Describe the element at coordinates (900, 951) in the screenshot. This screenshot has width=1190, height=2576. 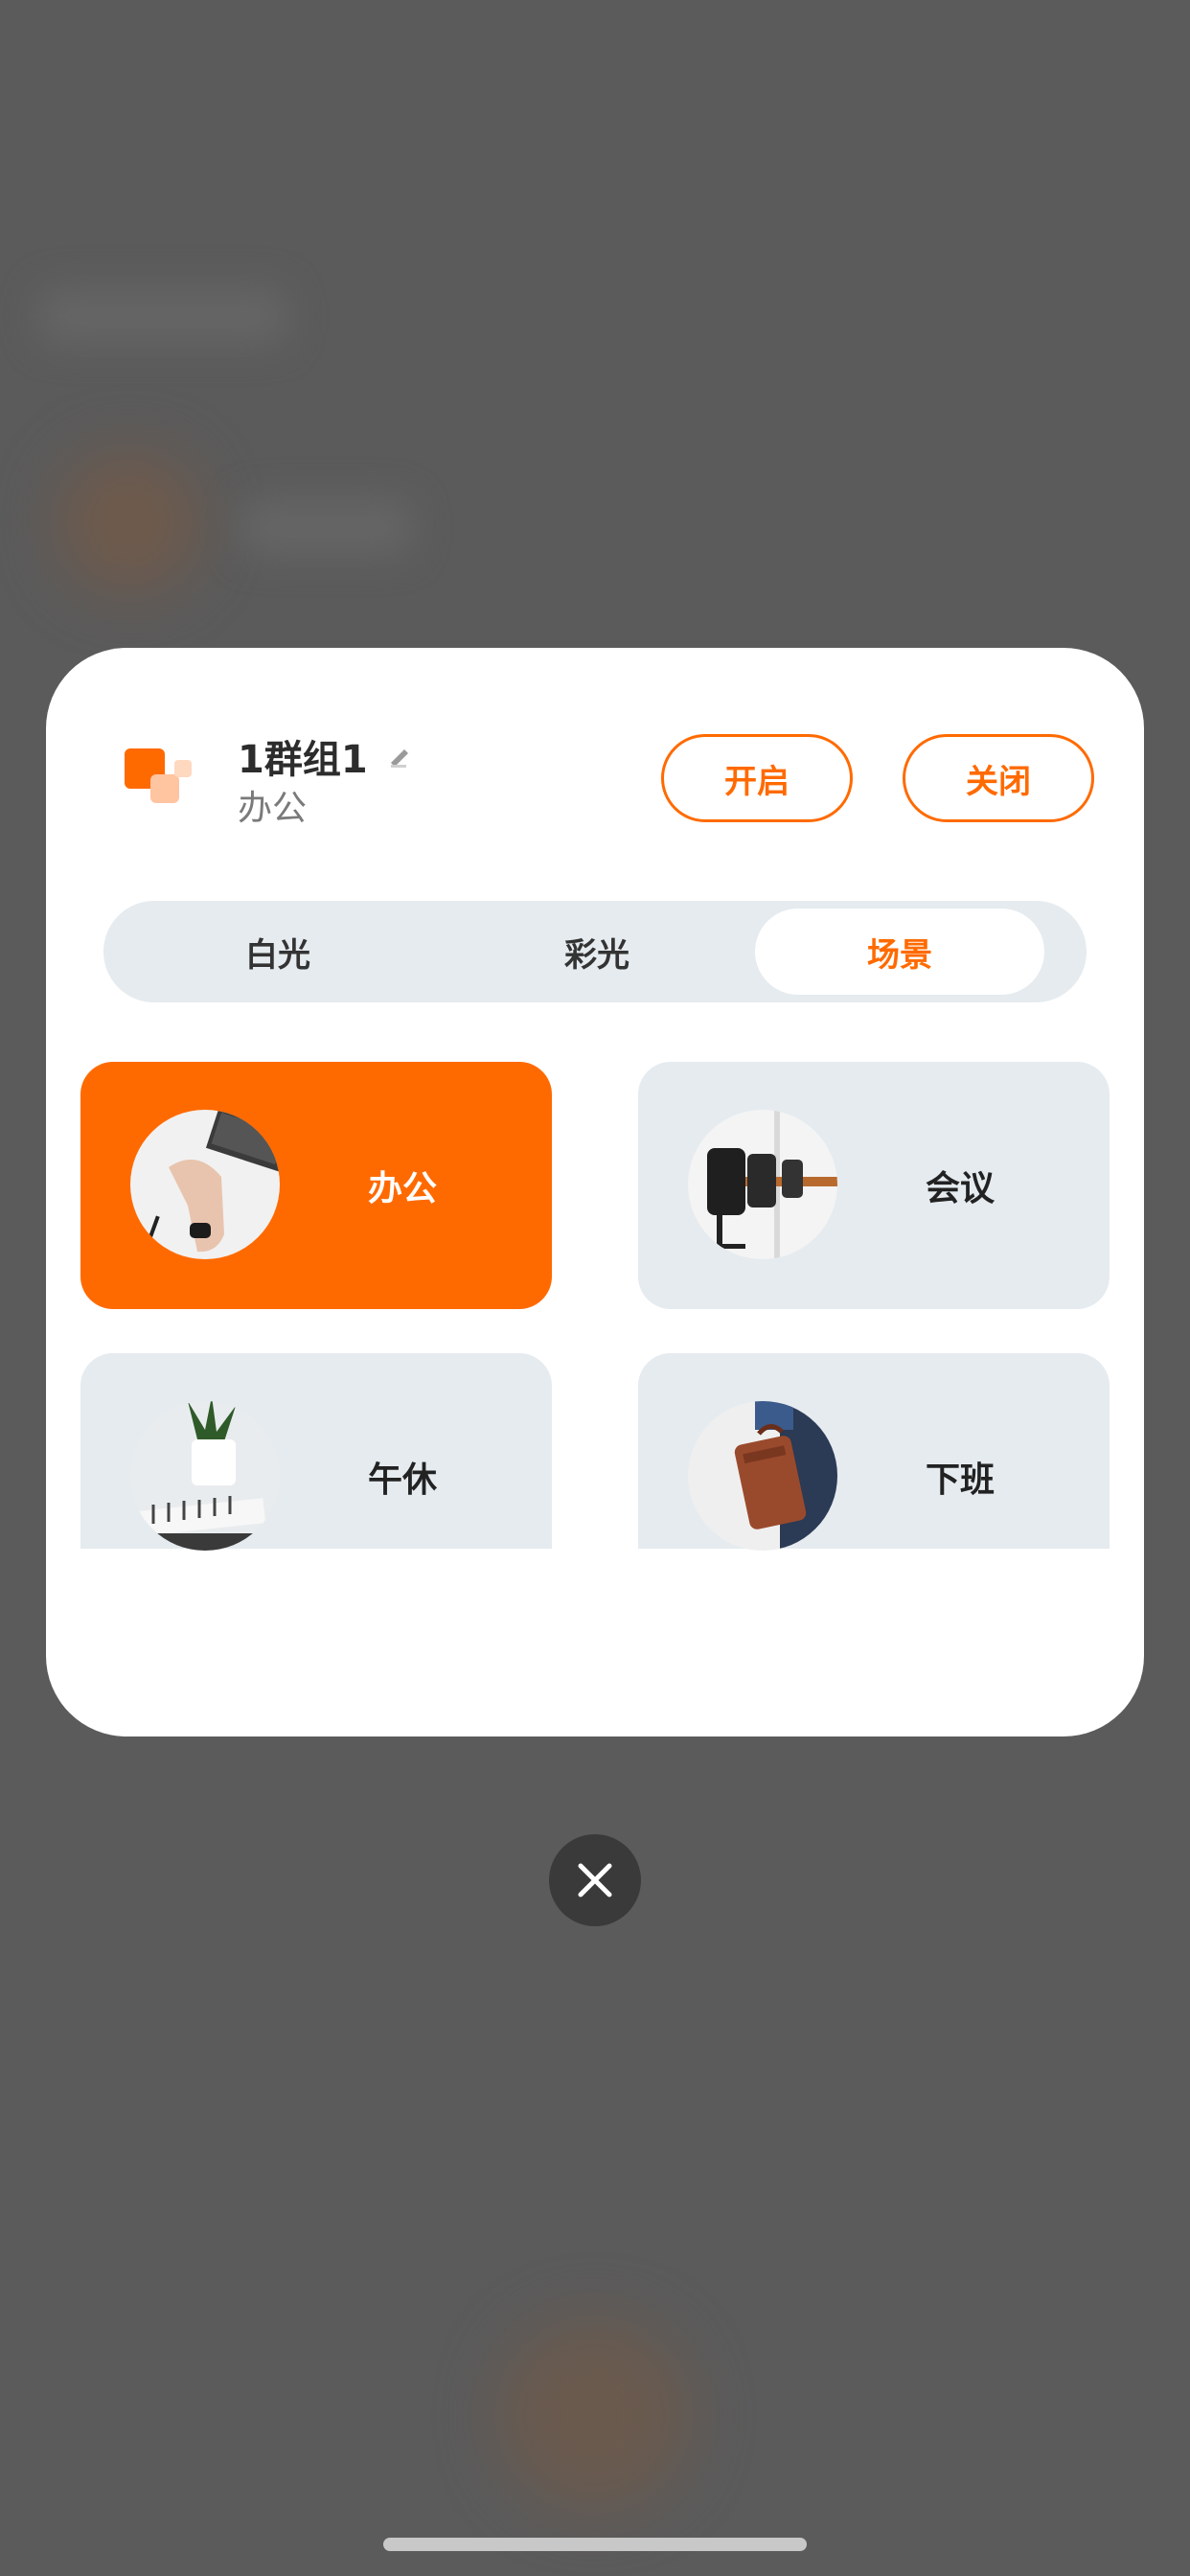
I see `tab-scene: 场景` at that location.